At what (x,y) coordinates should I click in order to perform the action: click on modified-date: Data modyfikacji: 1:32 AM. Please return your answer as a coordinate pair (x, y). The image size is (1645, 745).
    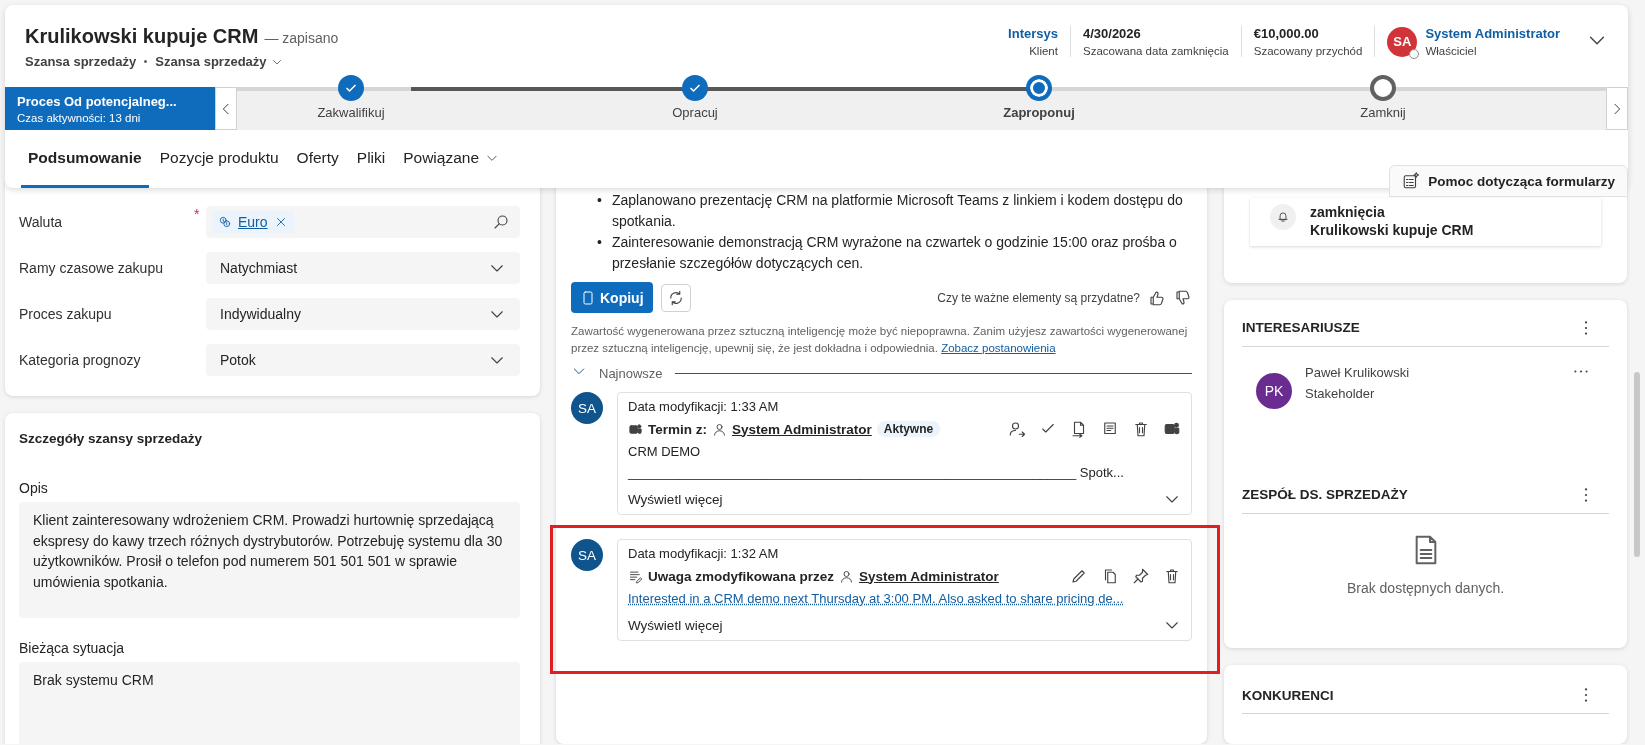
    Looking at the image, I should click on (704, 553).